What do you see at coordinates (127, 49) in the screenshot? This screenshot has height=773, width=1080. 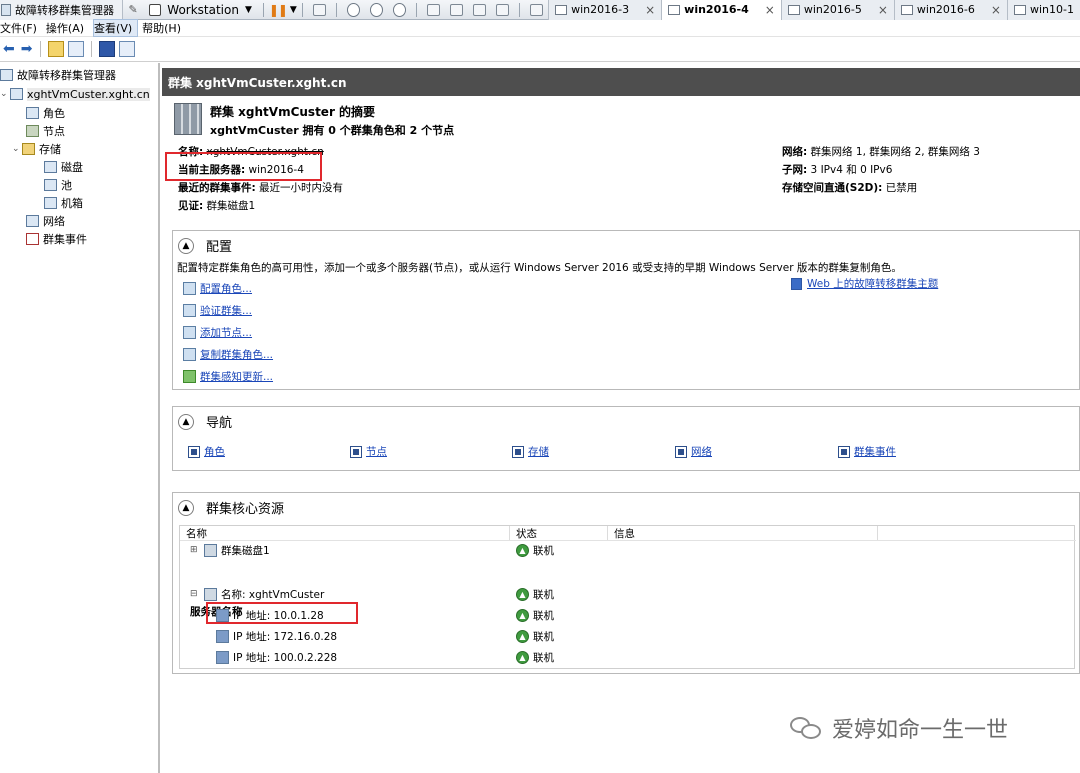 I see `action-pane-icon` at bounding box center [127, 49].